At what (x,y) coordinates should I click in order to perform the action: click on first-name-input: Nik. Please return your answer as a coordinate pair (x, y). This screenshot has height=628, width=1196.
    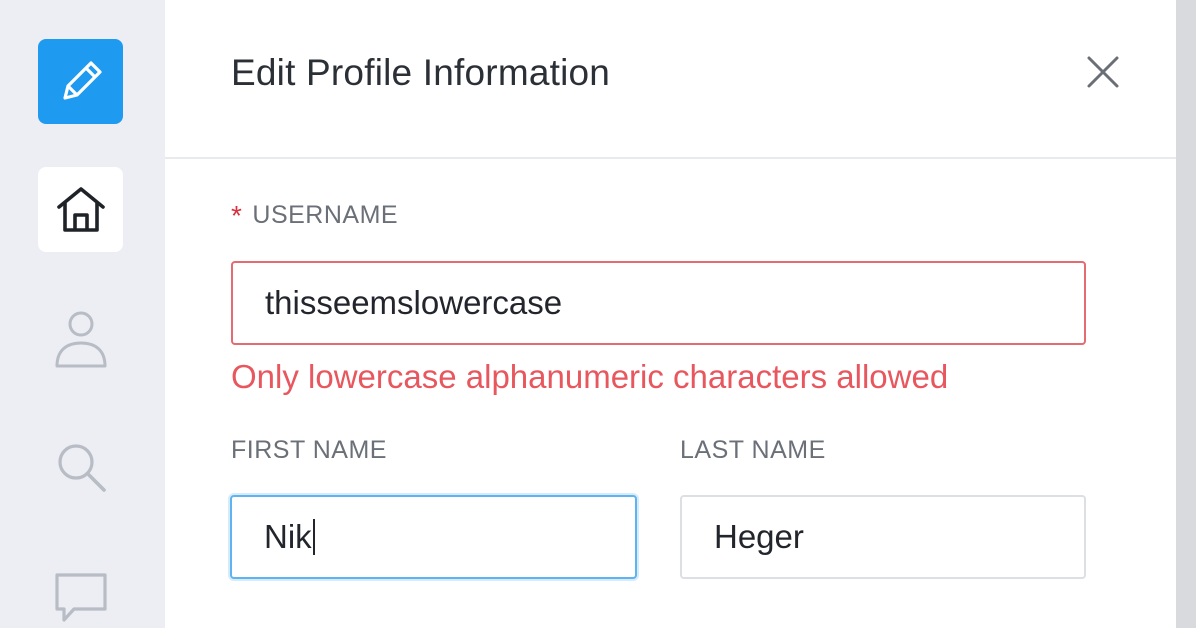
    Looking at the image, I should click on (433, 537).